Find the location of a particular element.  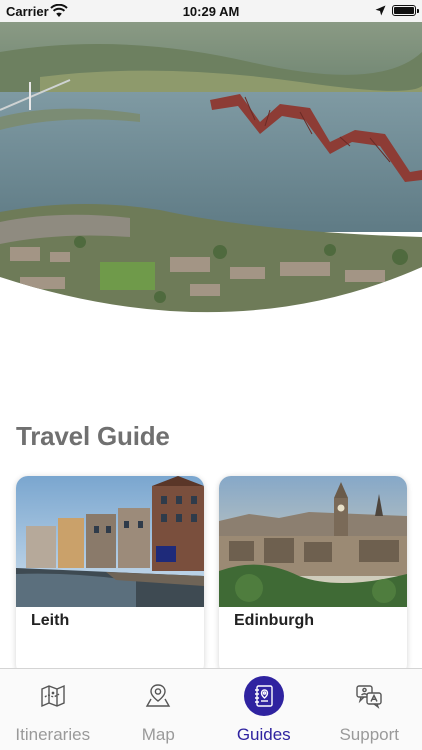

clock: 10:29 AM is located at coordinates (211, 11).